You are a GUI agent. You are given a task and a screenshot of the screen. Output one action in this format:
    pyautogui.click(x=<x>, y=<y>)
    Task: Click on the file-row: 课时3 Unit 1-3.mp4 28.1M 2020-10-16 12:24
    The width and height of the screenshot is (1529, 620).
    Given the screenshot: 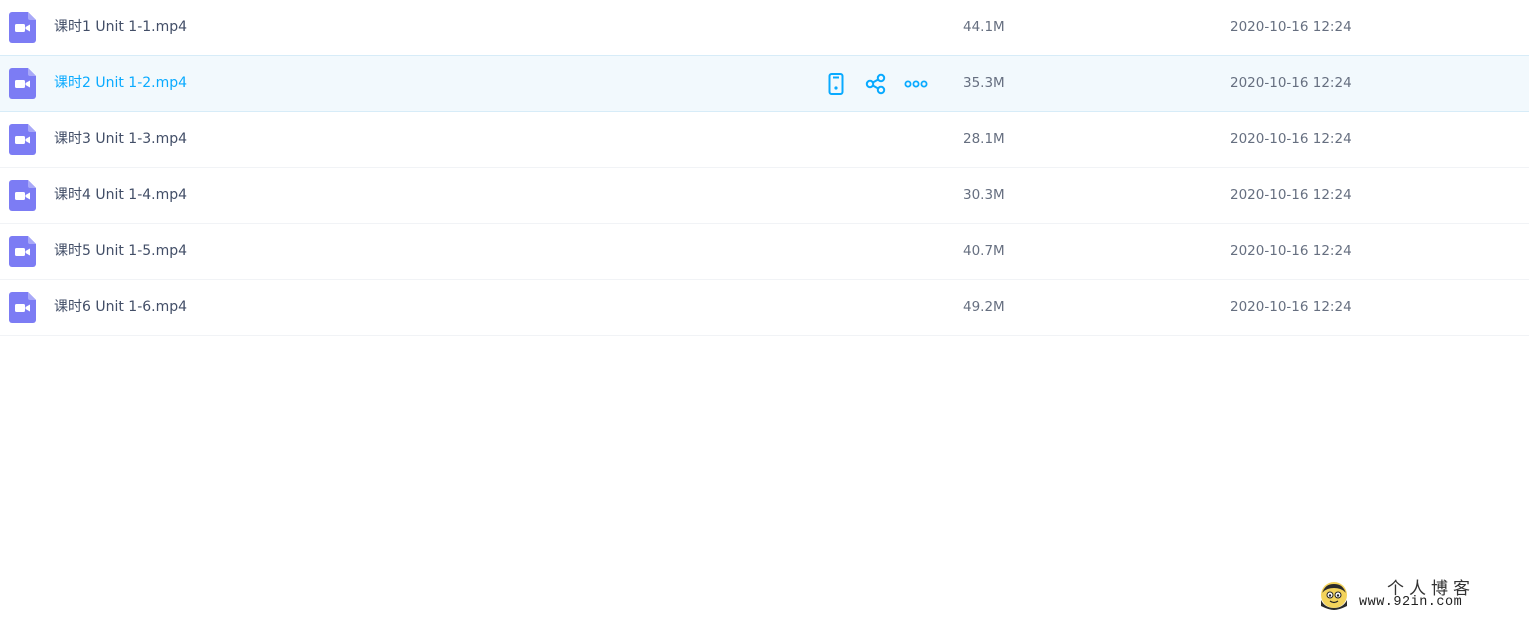 What is the action you would take?
    pyautogui.click(x=764, y=140)
    